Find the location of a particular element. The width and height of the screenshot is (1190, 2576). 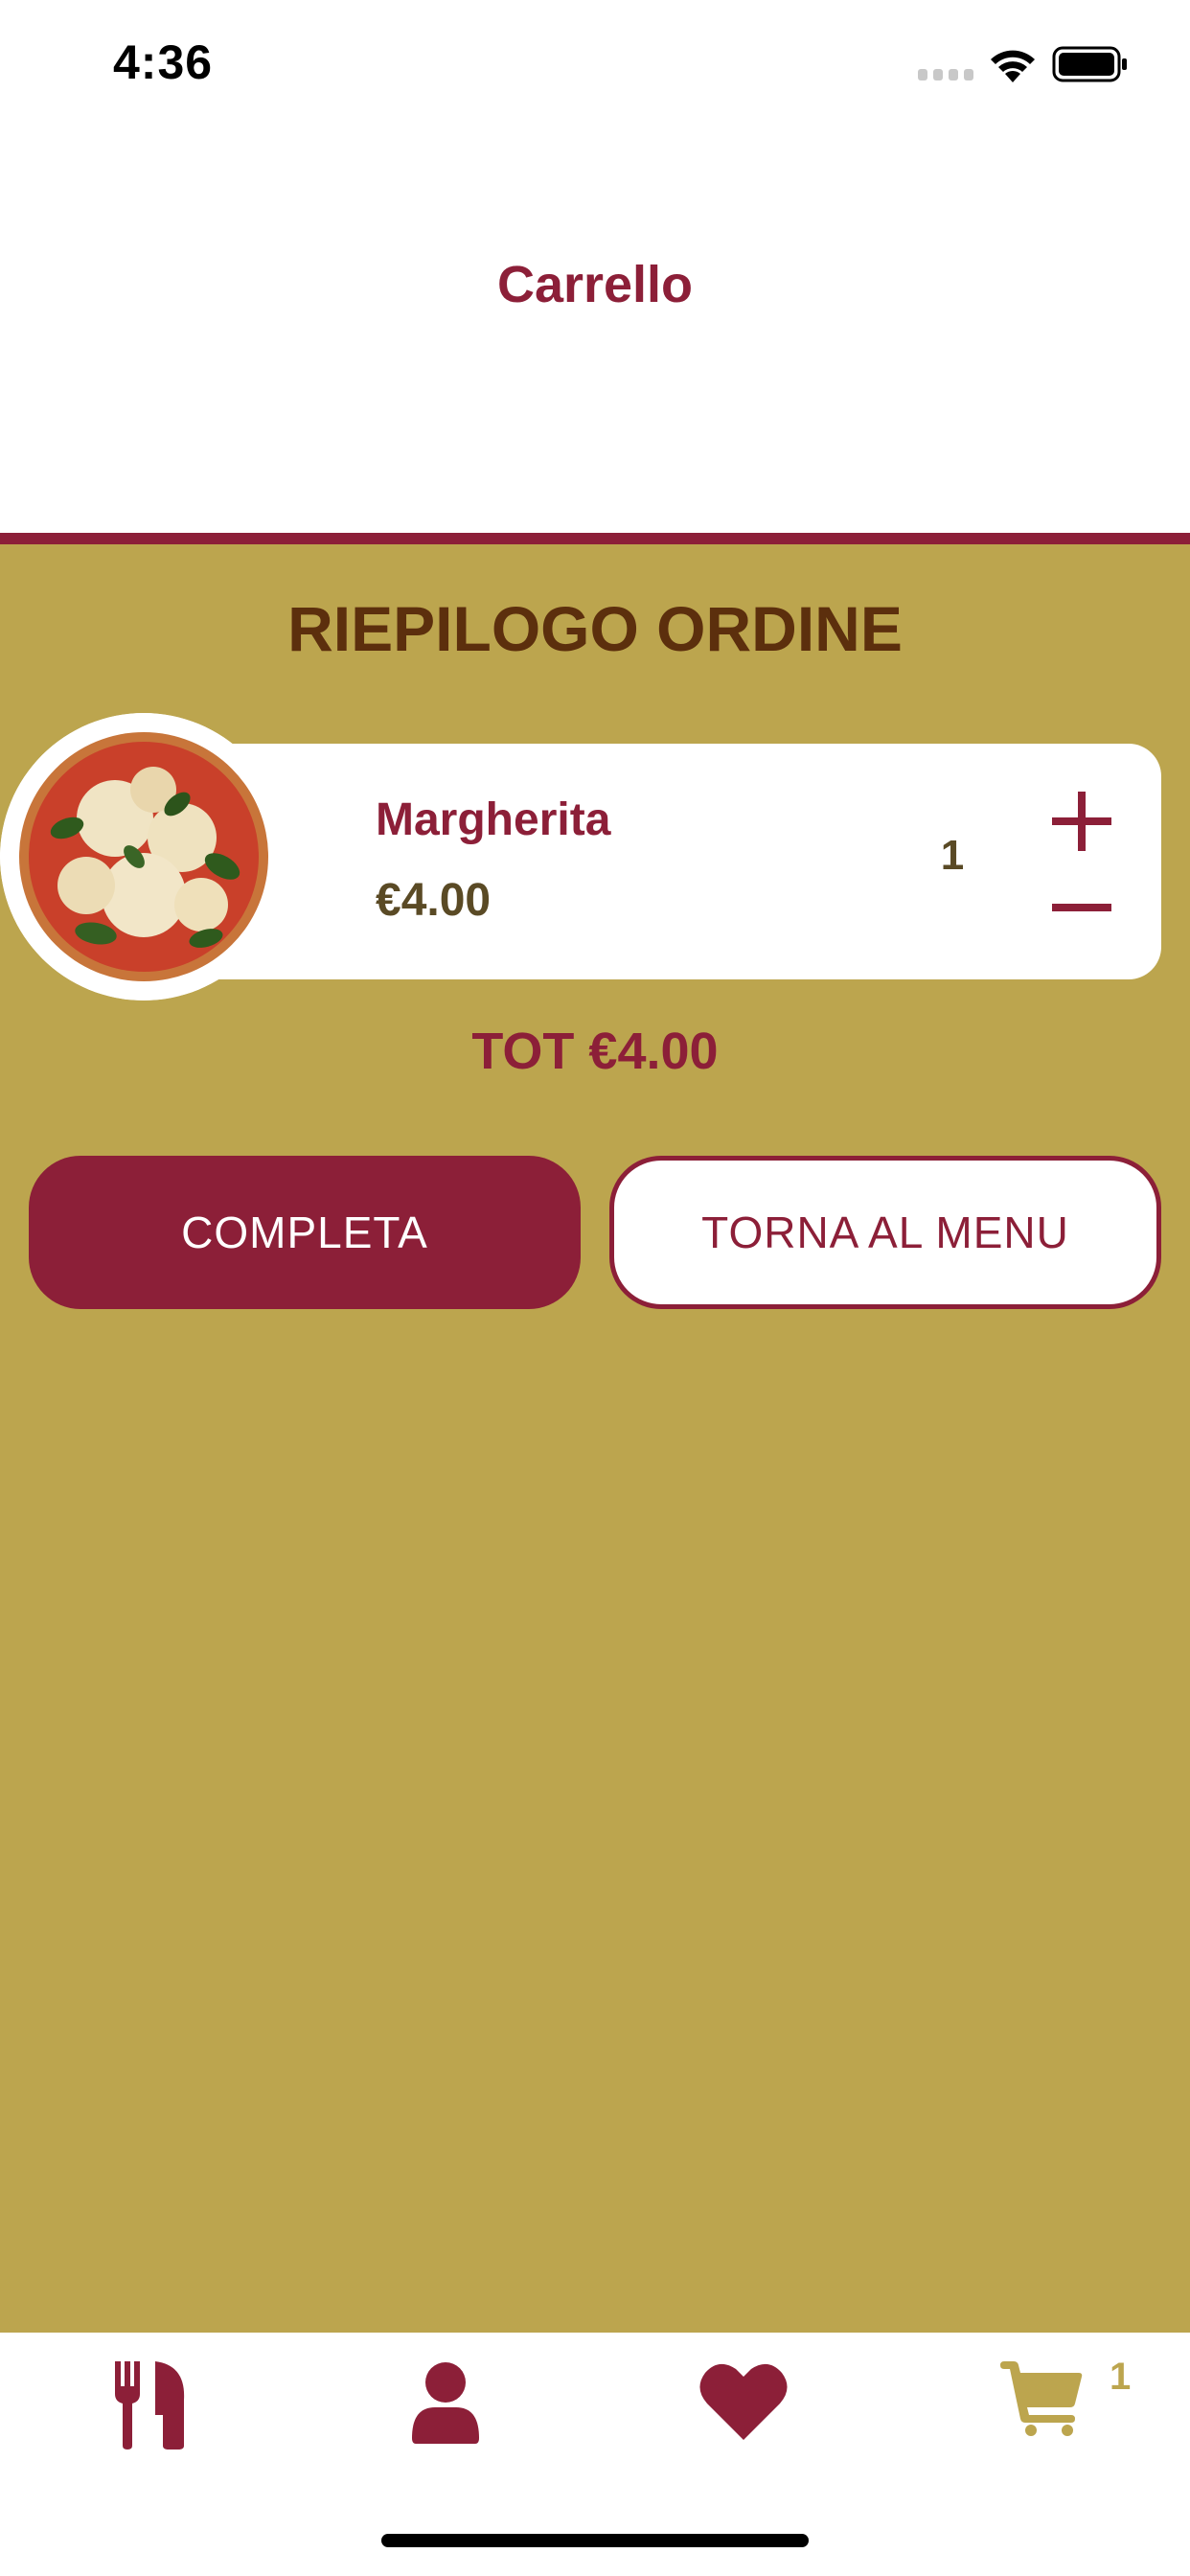

home-indicator is located at coordinates (595, 2540).